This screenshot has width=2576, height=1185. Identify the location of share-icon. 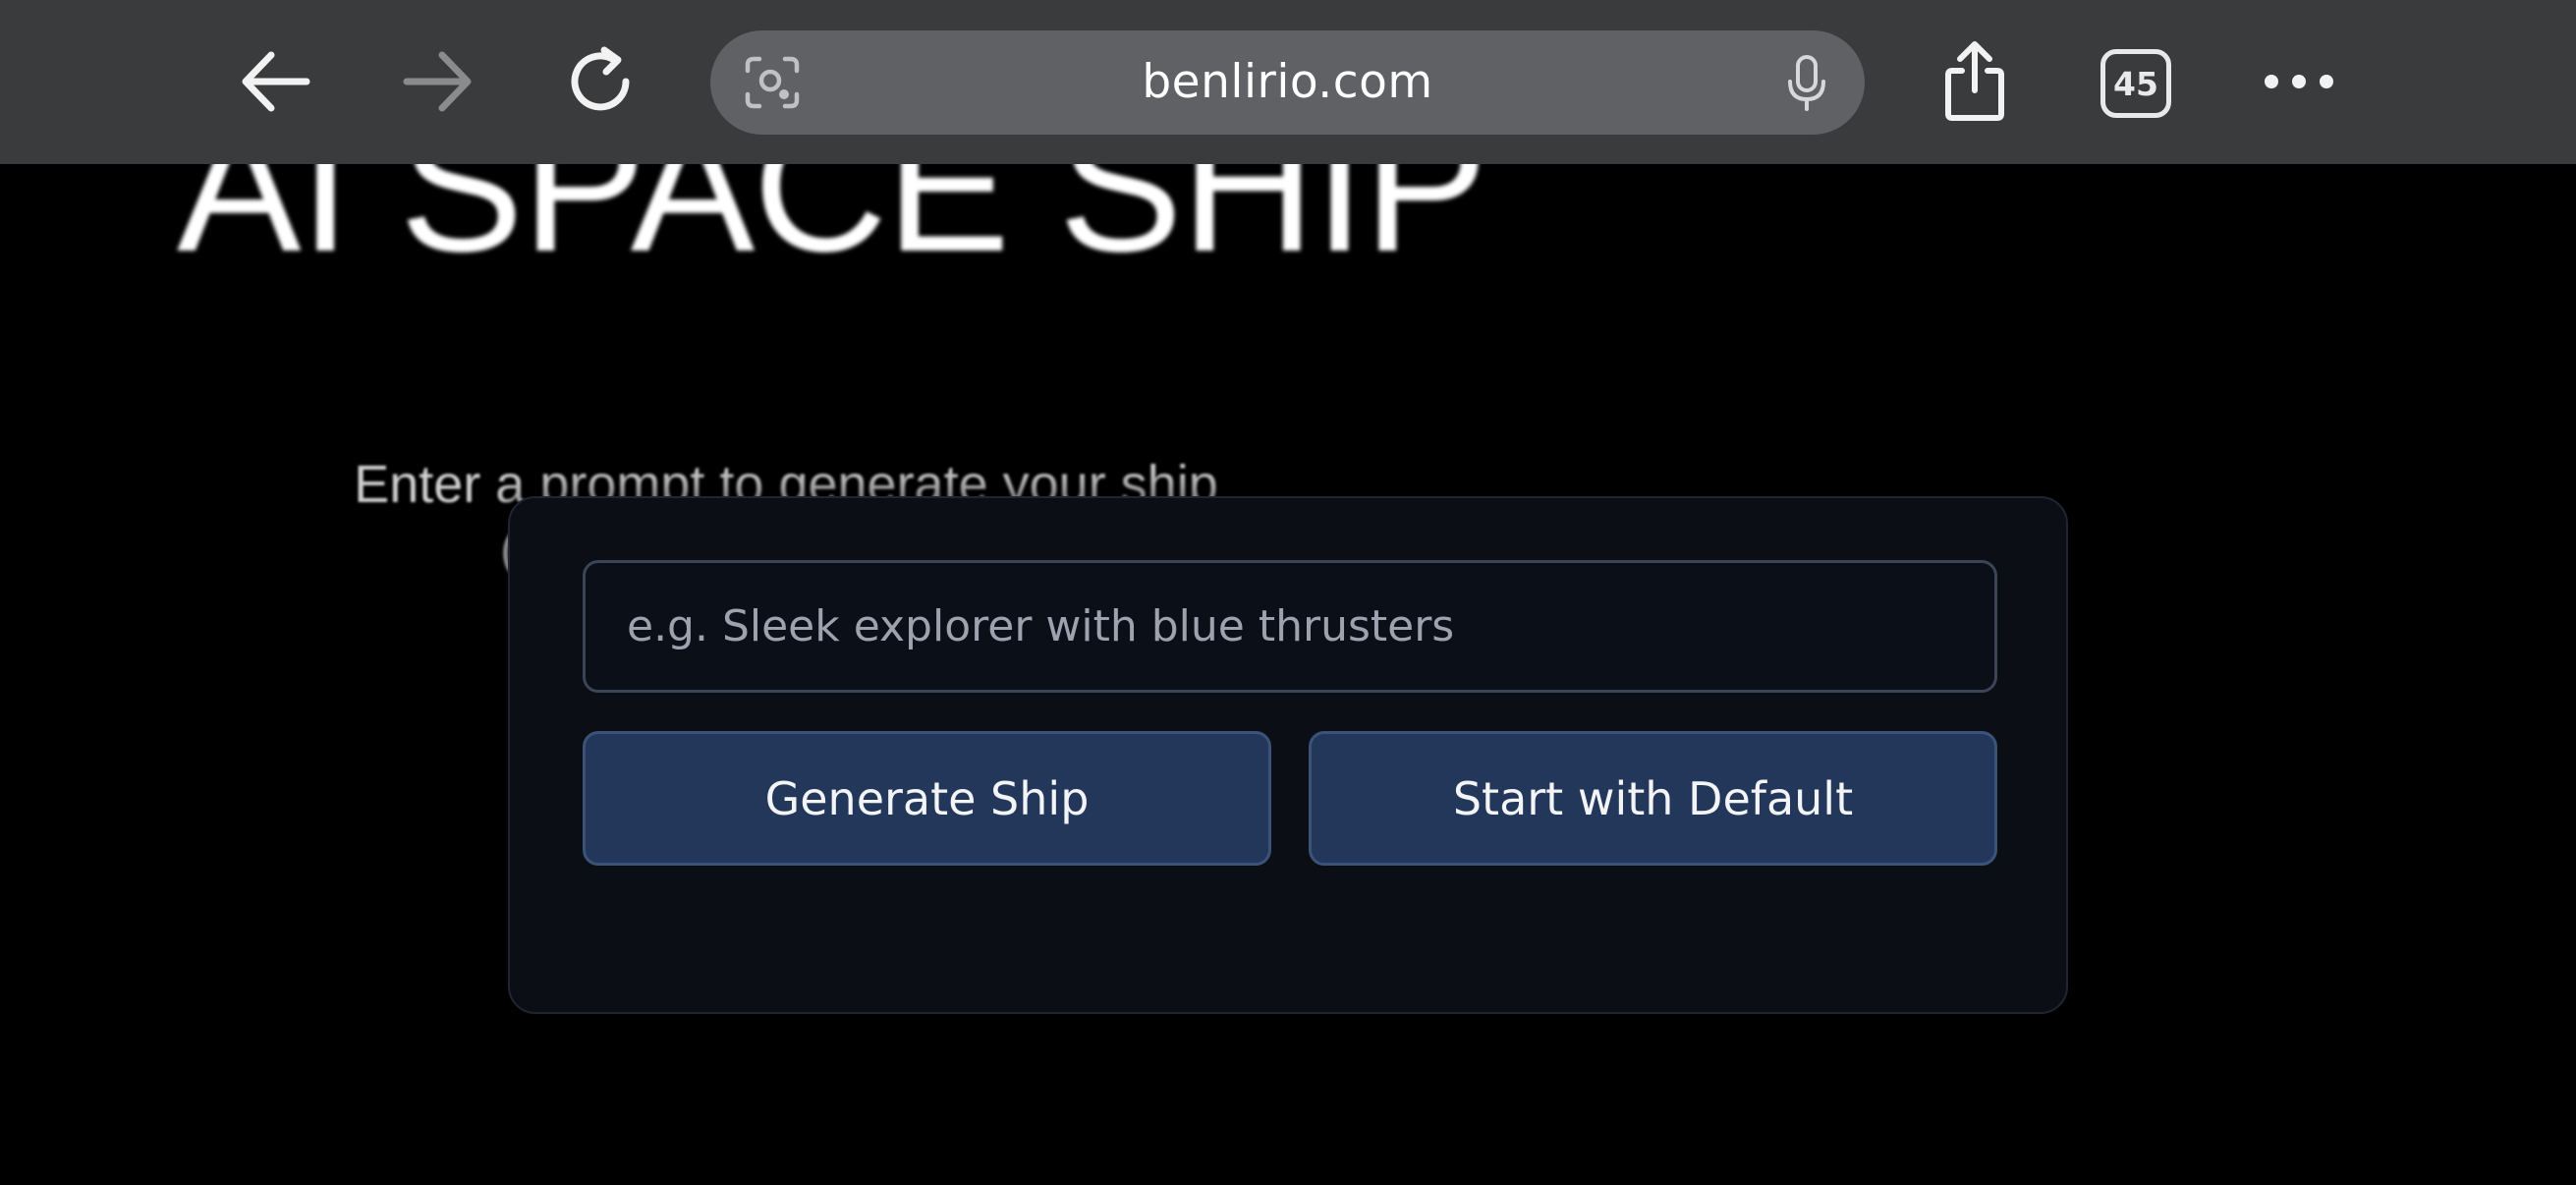
(1974, 81).